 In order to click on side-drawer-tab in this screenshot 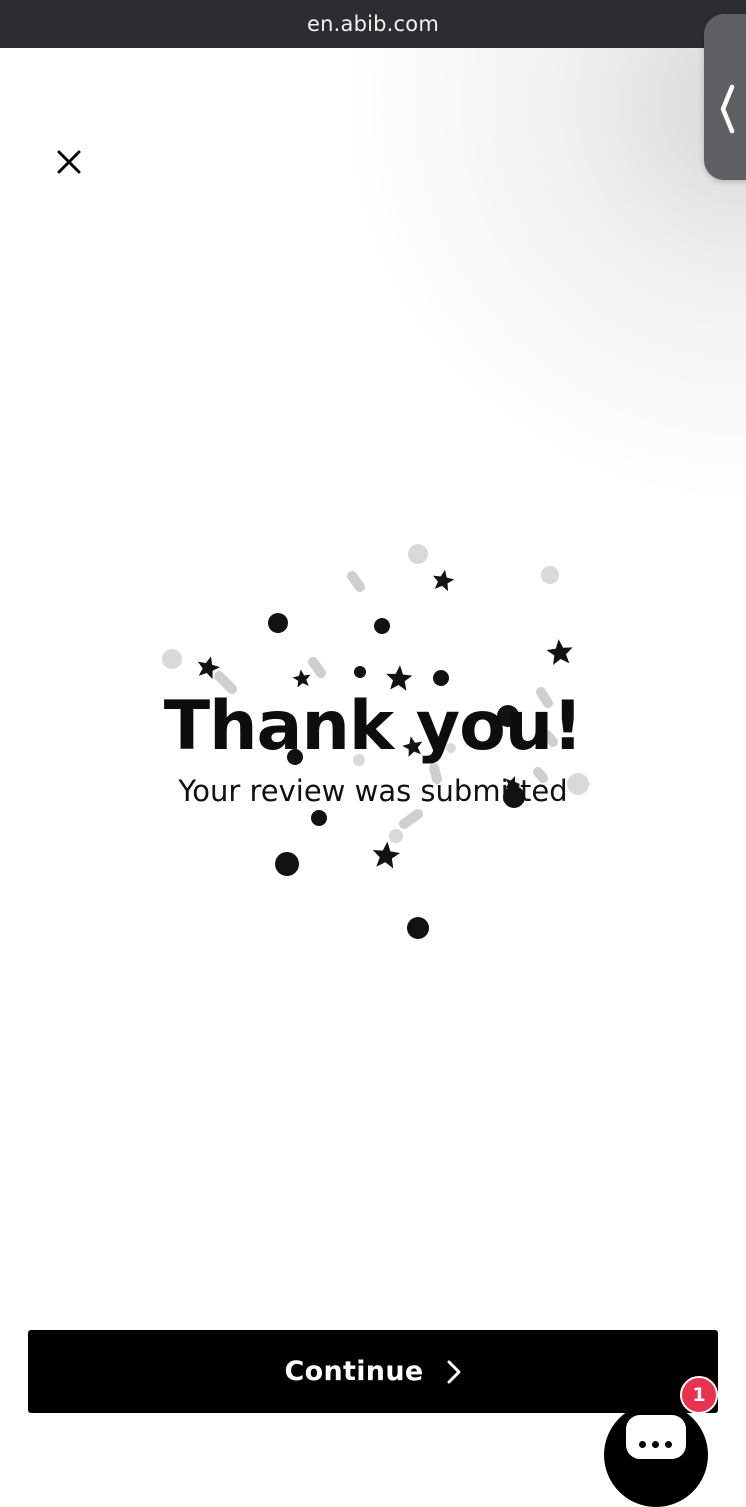, I will do `click(725, 97)`.